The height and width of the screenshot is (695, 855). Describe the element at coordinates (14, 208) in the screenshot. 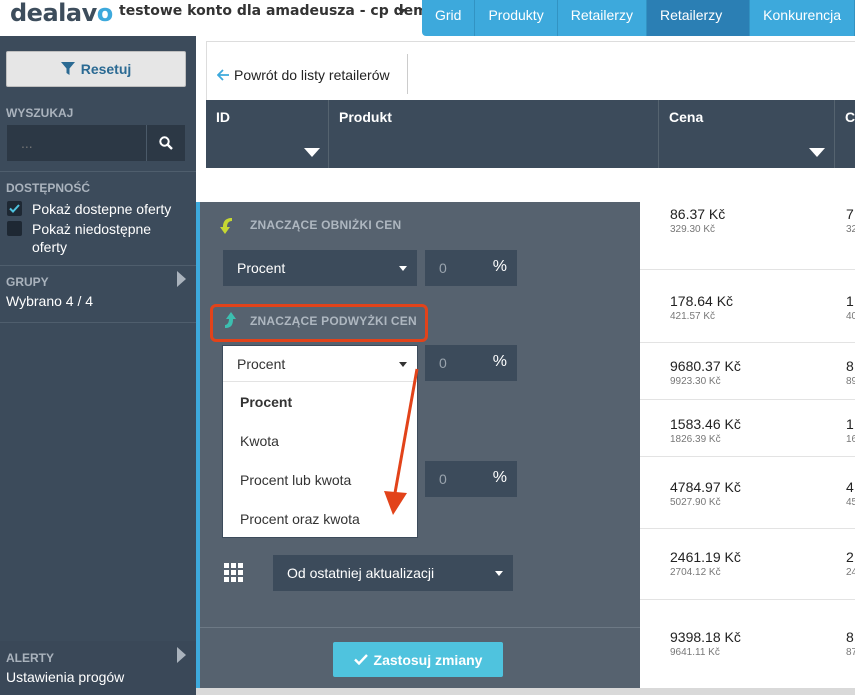

I see `available-offers-checkbox` at that location.